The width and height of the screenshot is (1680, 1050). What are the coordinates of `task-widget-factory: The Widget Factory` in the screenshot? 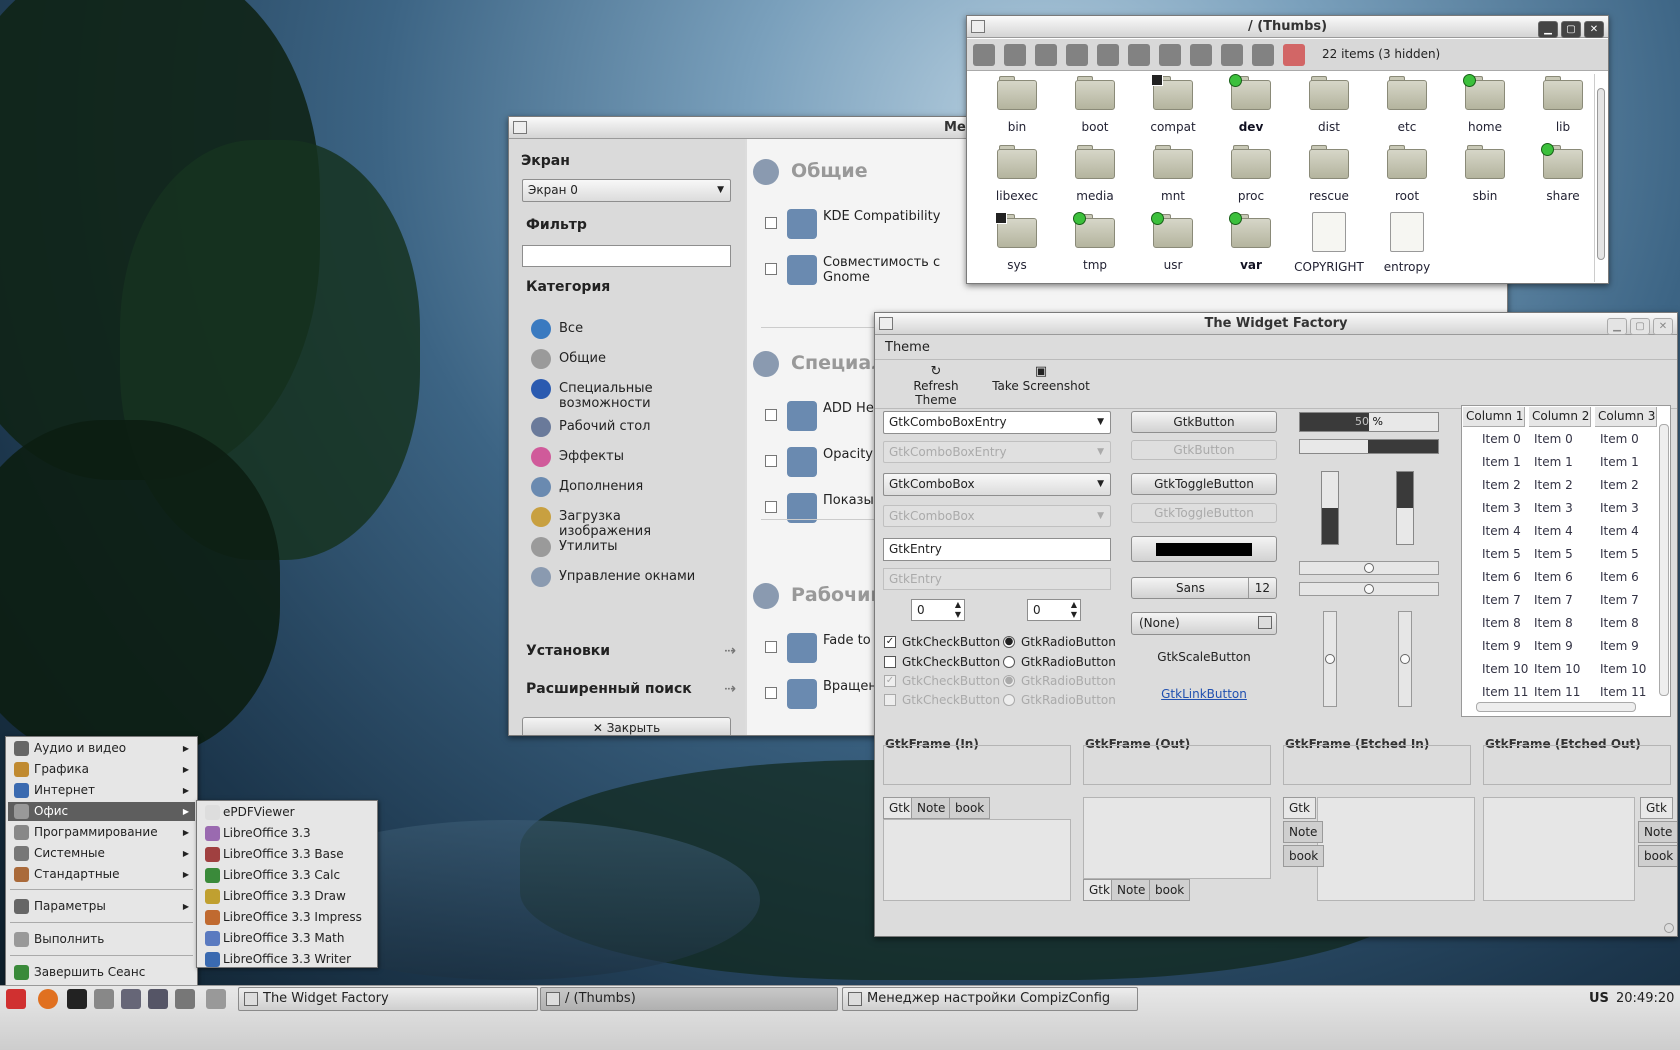 It's located at (388, 999).